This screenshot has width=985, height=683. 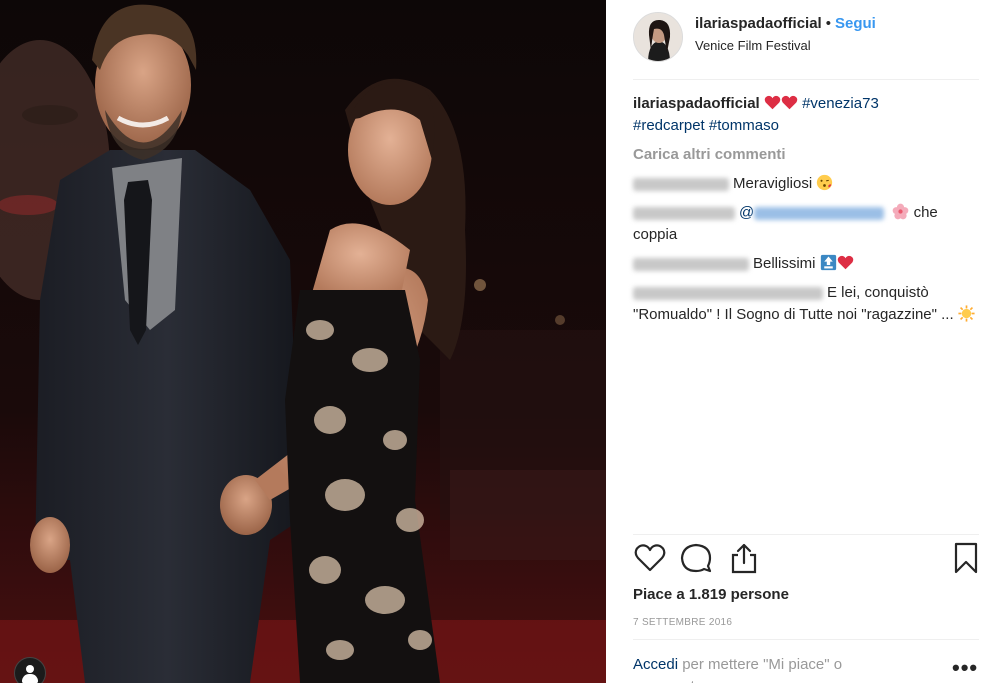 What do you see at coordinates (682, 622) in the screenshot?
I see `post-date: 7 SETTEMBRE 2016` at bounding box center [682, 622].